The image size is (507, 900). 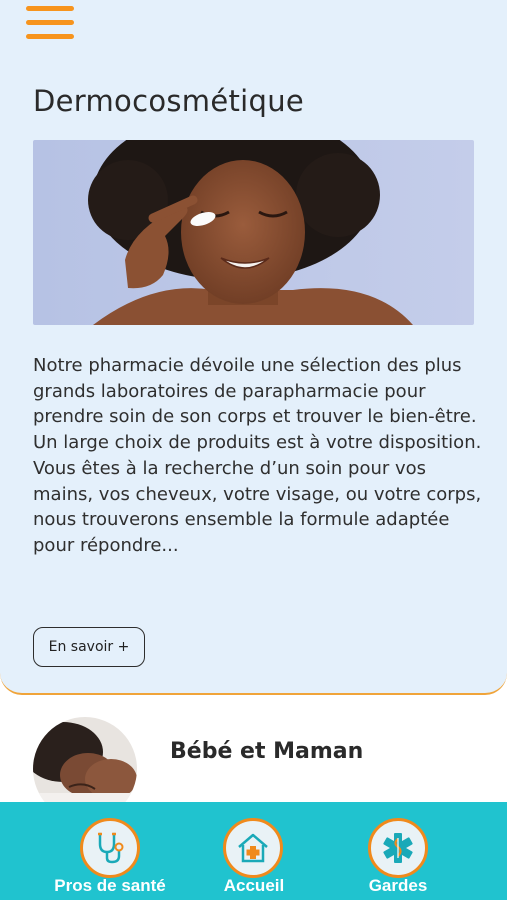 I want to click on medical-star-icon, so click(x=398, y=848).